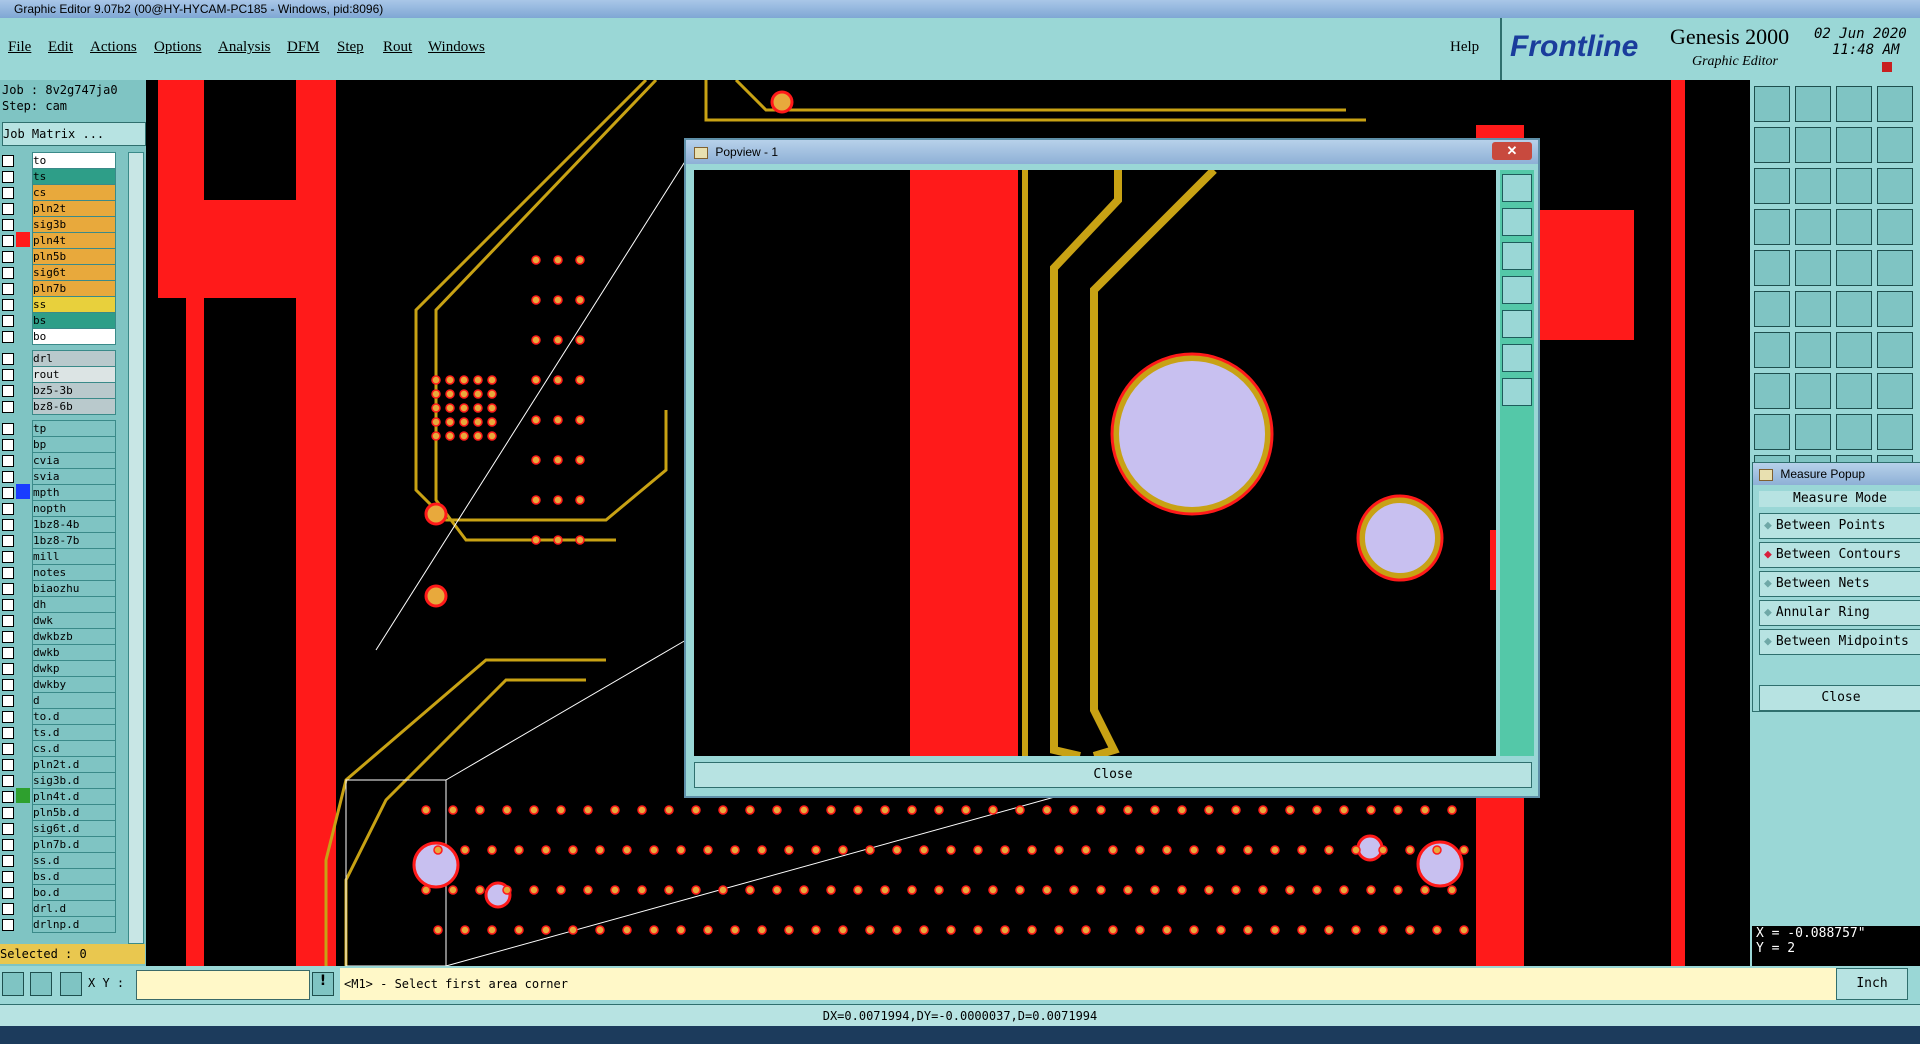  I want to click on fit-icon, so click(1854, 145).